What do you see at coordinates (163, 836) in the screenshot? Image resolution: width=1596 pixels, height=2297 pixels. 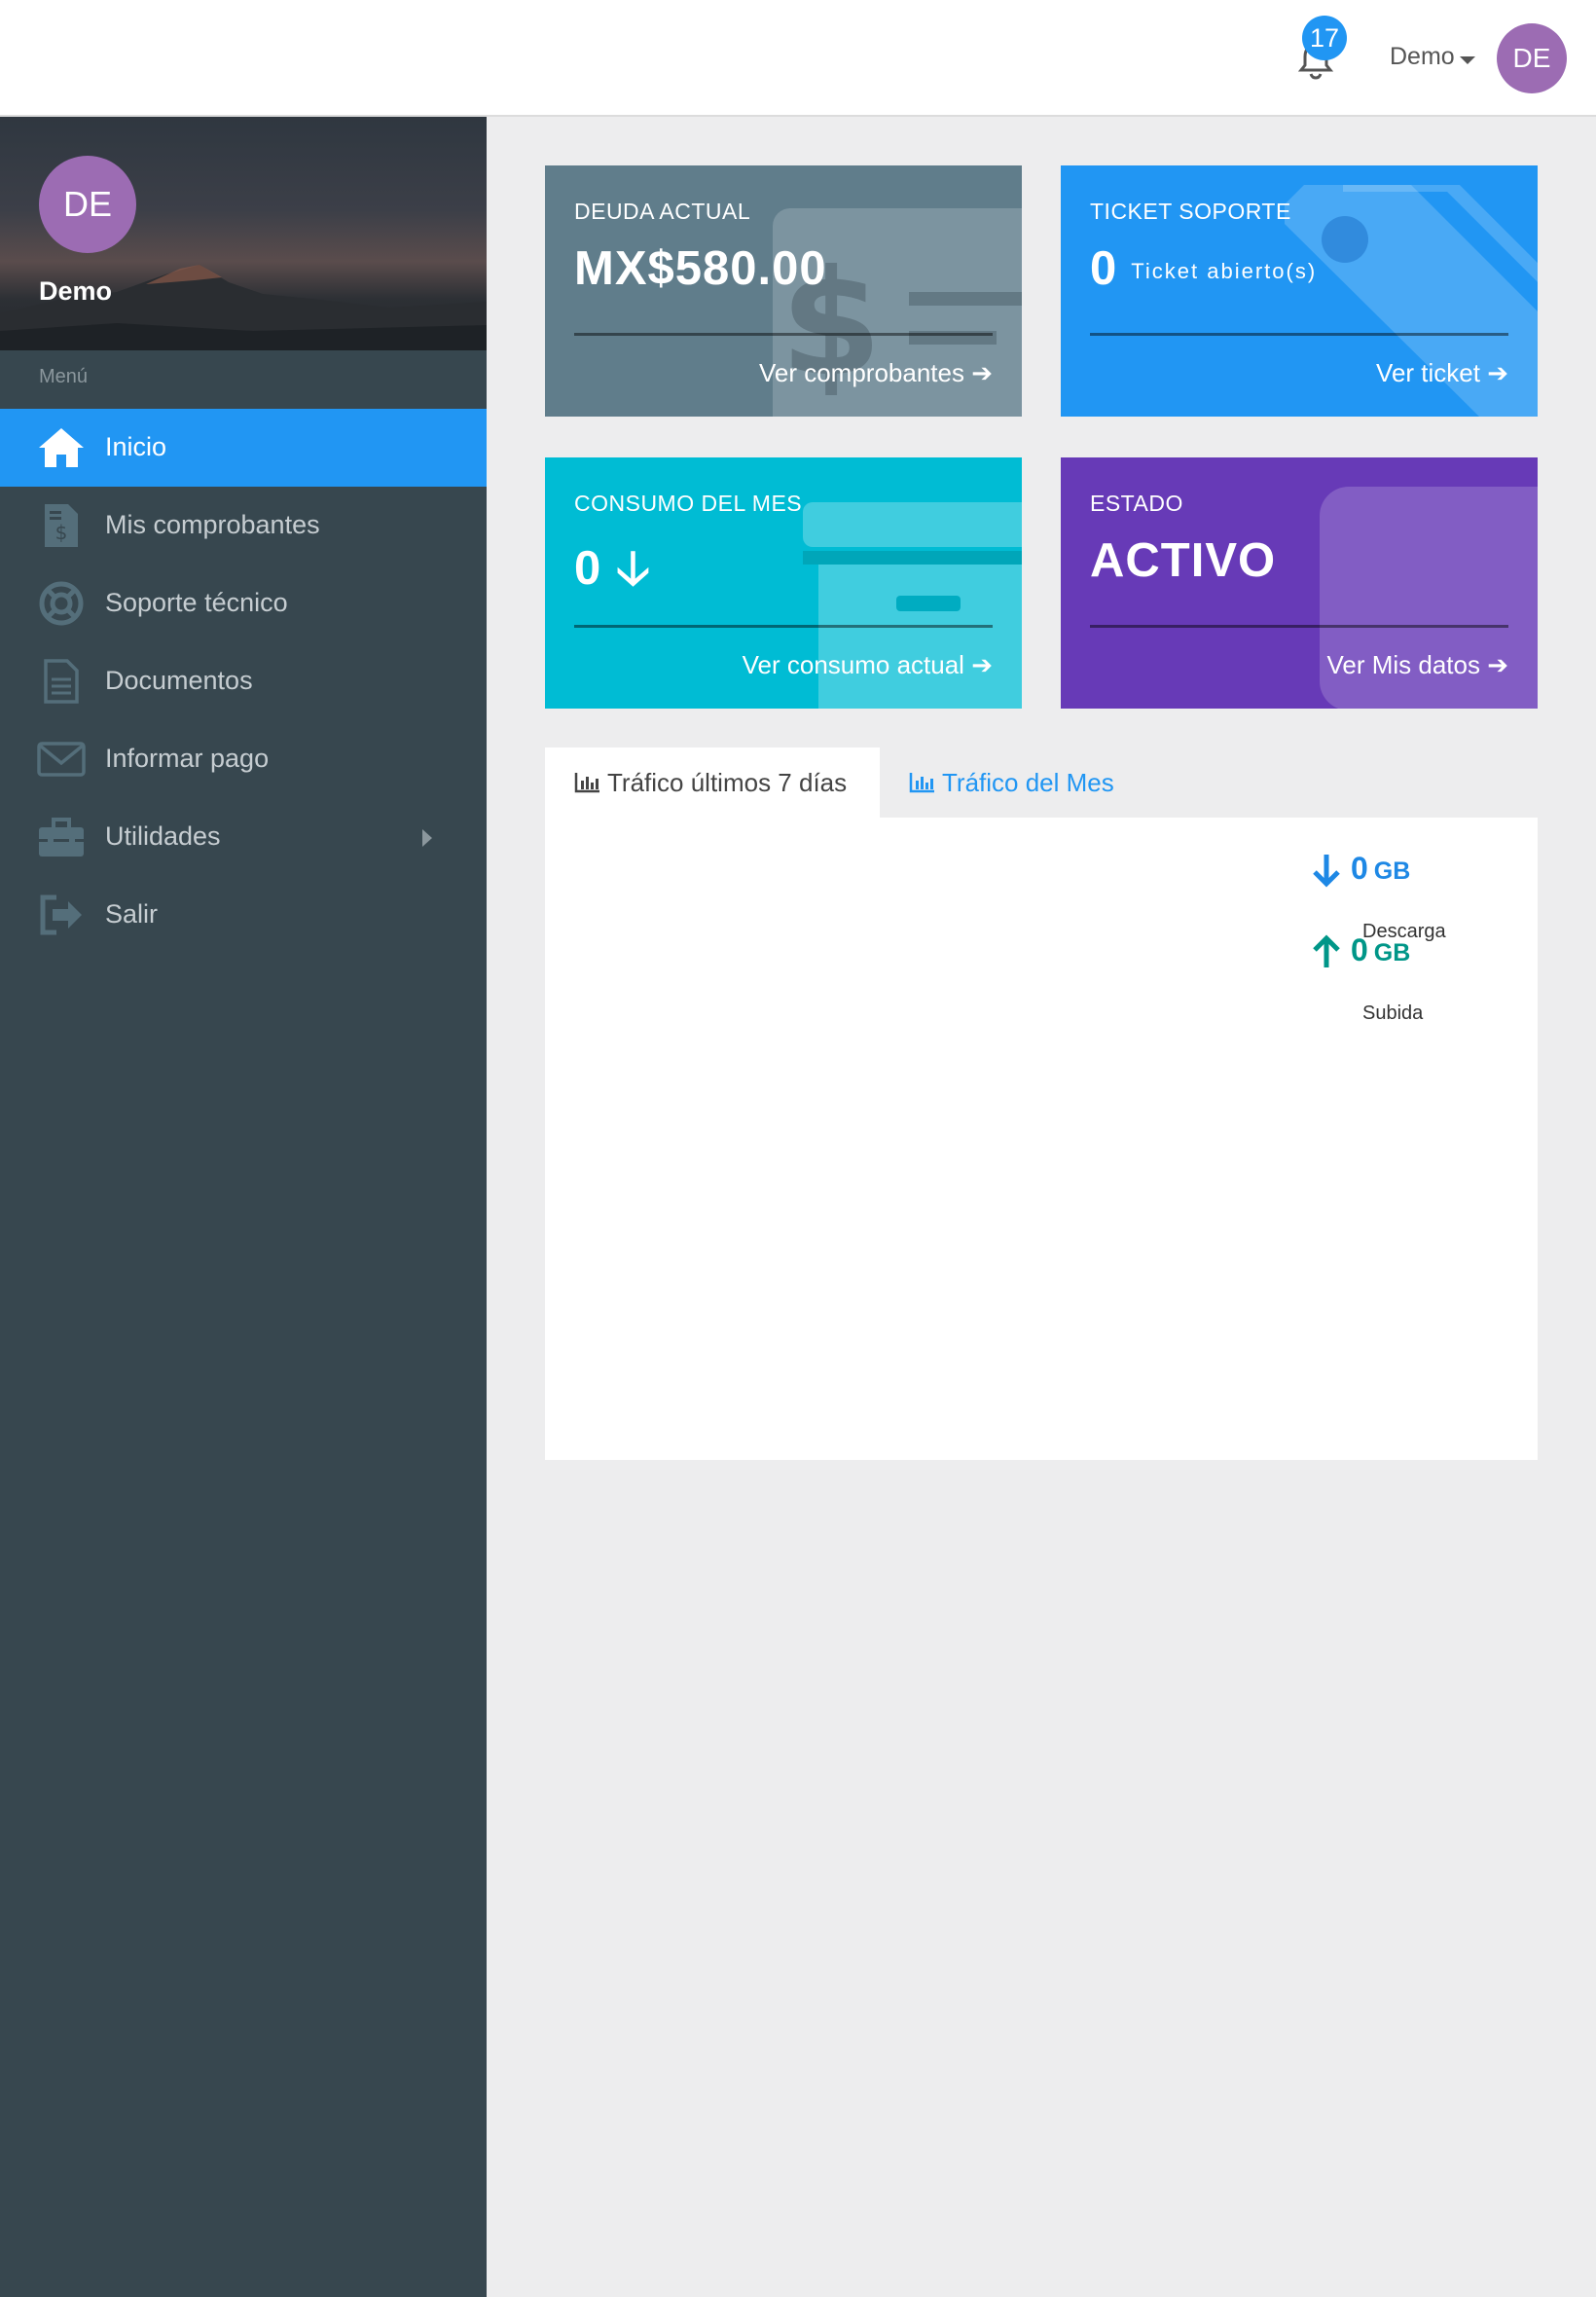 I see `sidebar-item-label: Utilidades` at bounding box center [163, 836].